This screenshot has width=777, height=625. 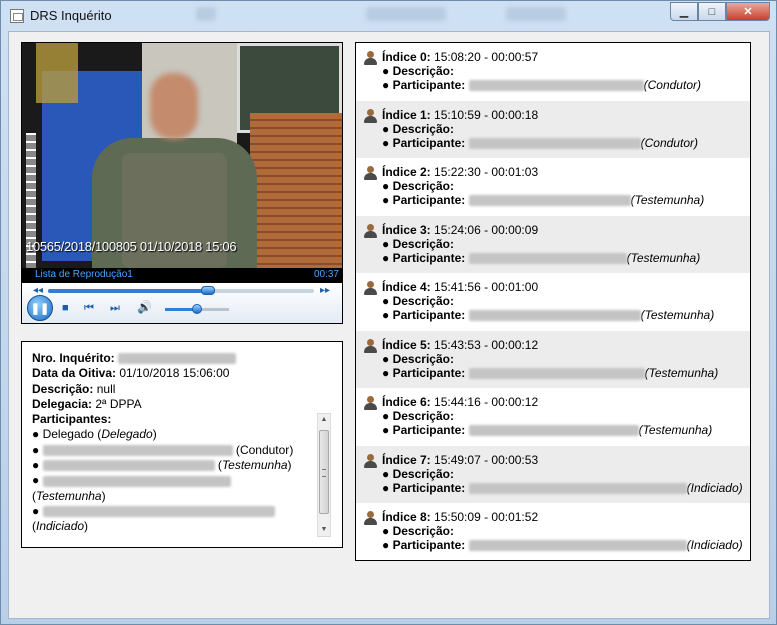 What do you see at coordinates (406, 517) in the screenshot?
I see `index-label: Índice 8:` at bounding box center [406, 517].